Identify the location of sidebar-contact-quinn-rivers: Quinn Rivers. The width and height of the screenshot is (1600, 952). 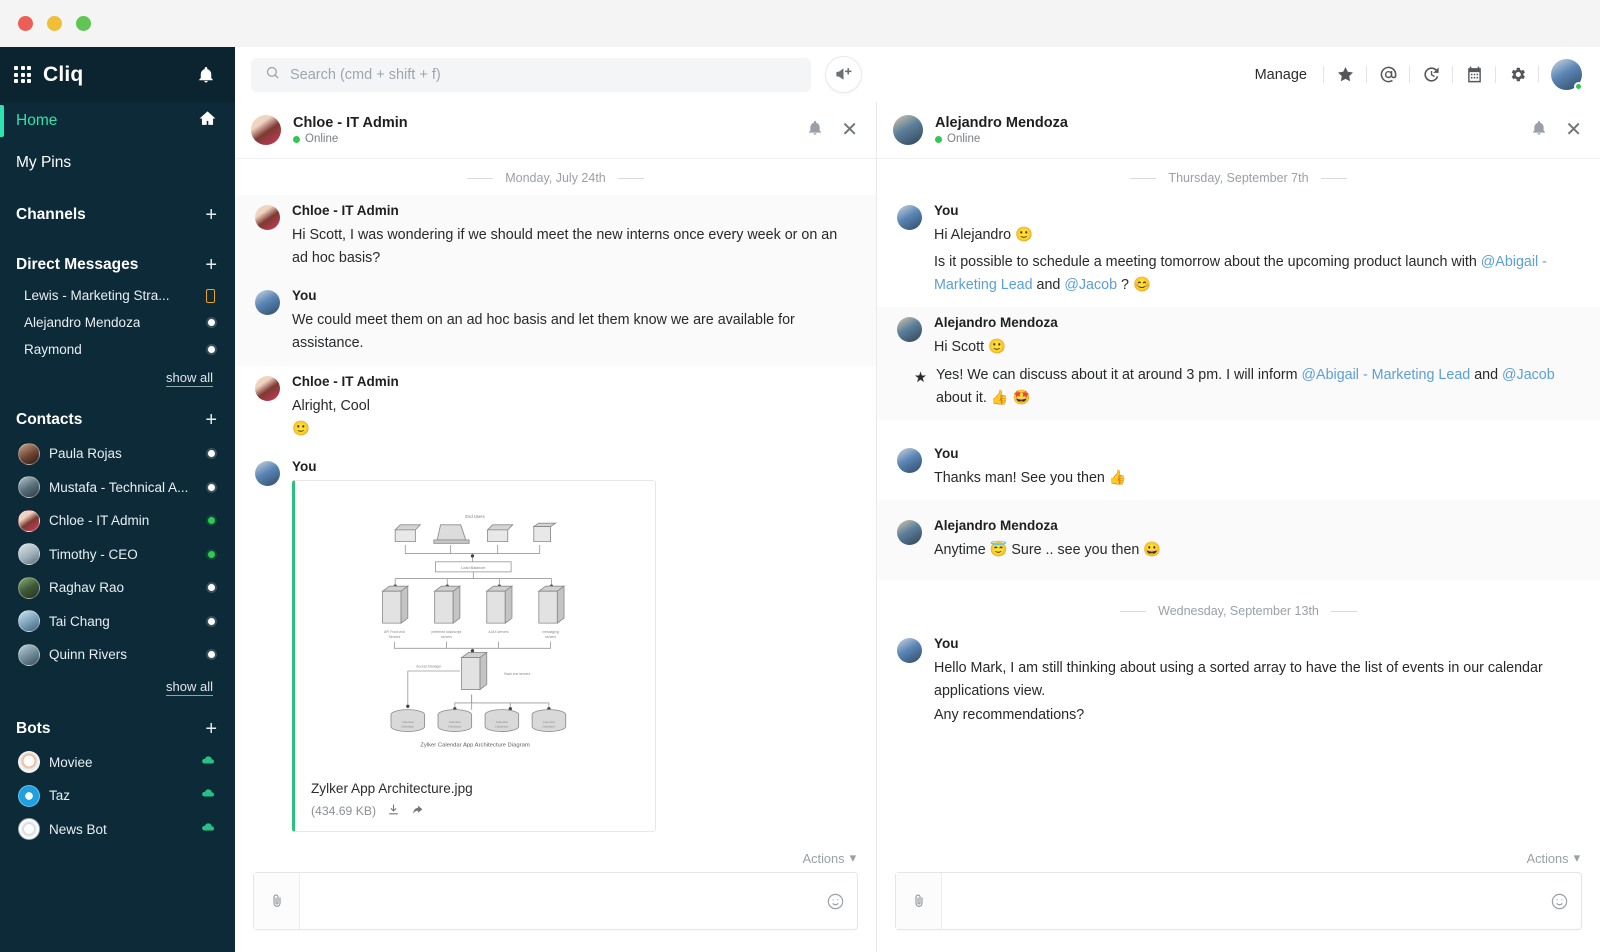
(117, 655).